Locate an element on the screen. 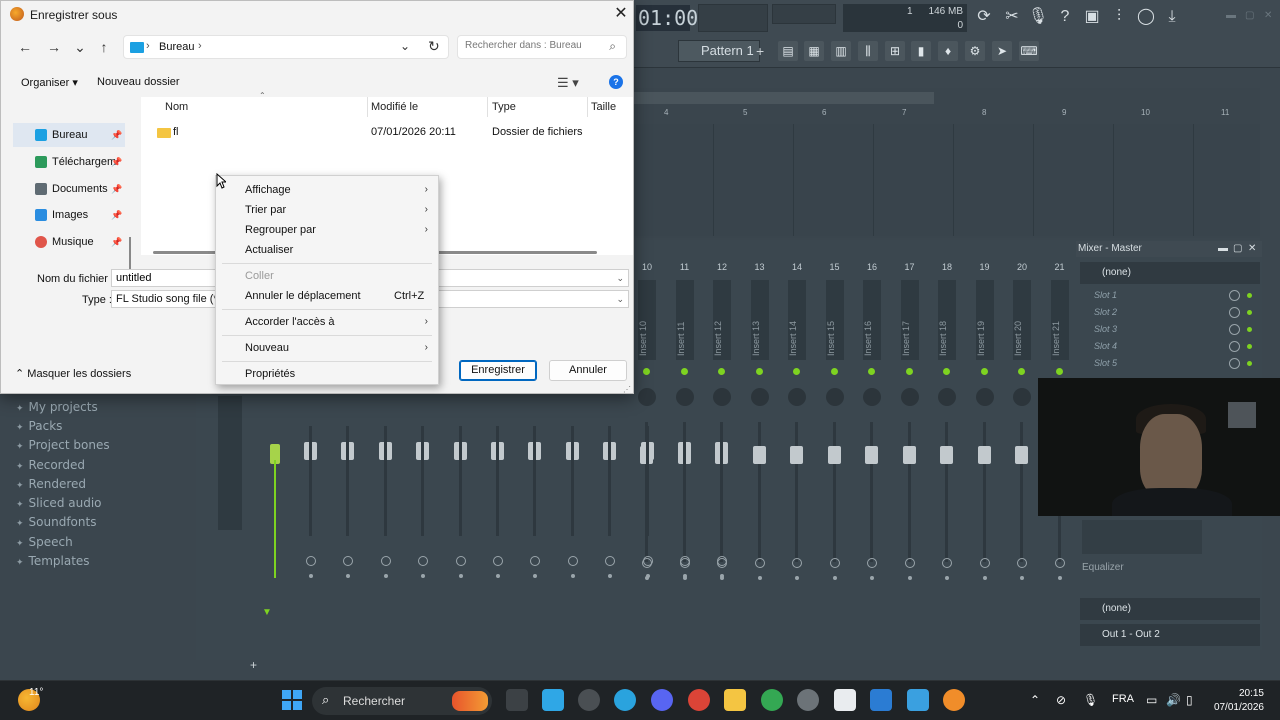 The image size is (1280, 720). file-row: fl 07/01/2026 20:11 Dossier de fichiers is located at coordinates (387, 133).